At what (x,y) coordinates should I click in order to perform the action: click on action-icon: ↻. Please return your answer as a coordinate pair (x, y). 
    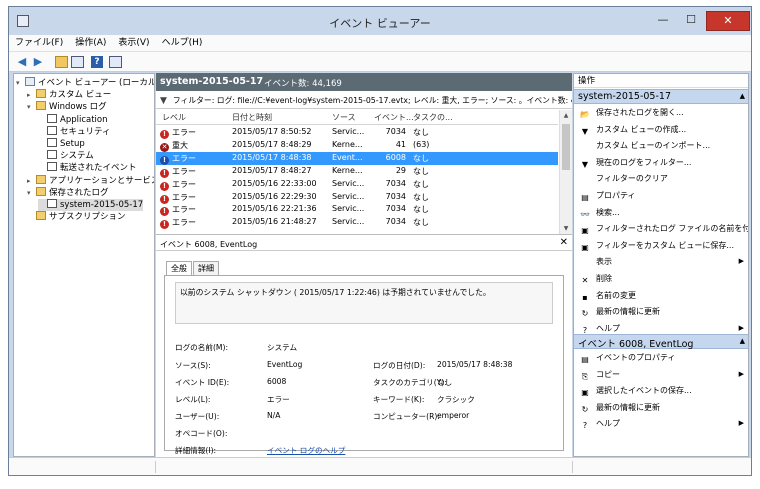
    Looking at the image, I should click on (585, 409).